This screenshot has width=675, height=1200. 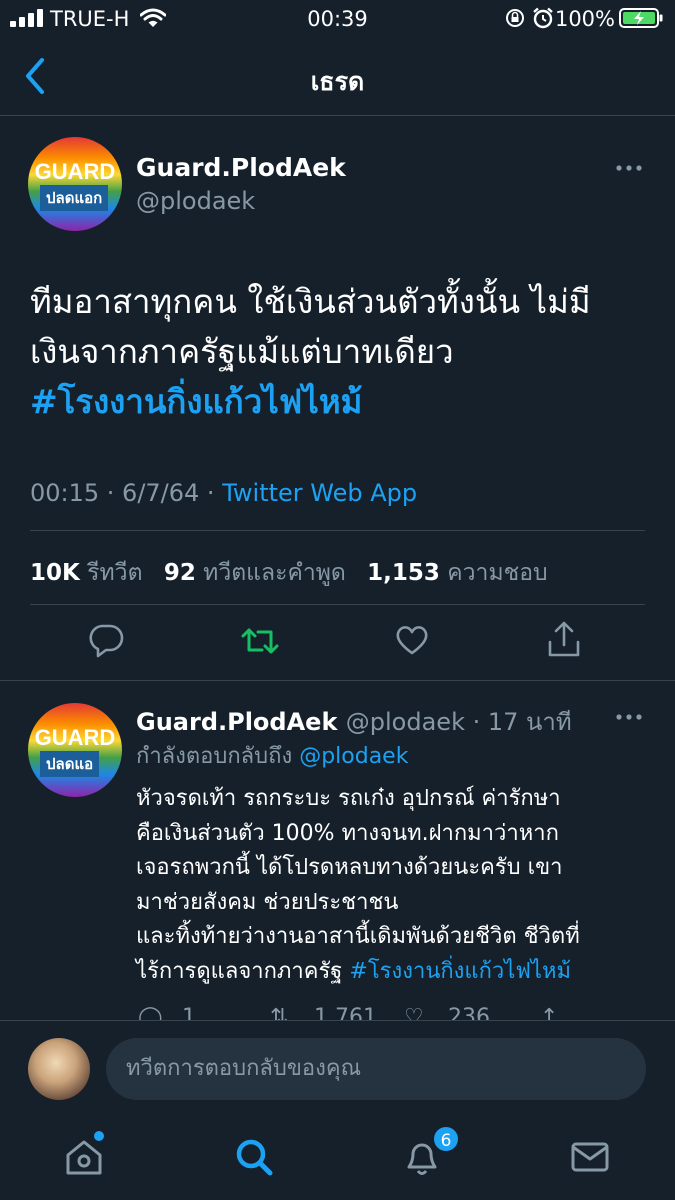 I want to click on avatar: GUARD ปลดแอ, so click(x=75, y=750).